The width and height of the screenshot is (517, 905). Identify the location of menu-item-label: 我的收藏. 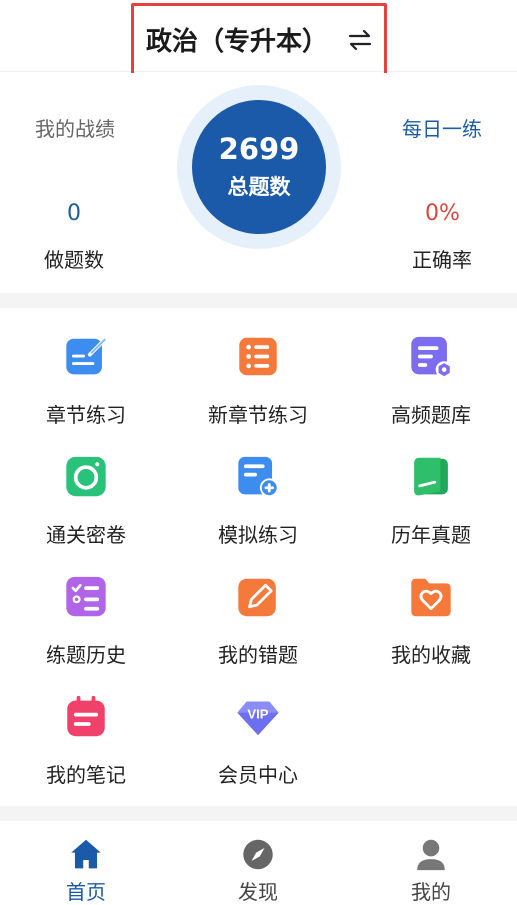
(431, 655).